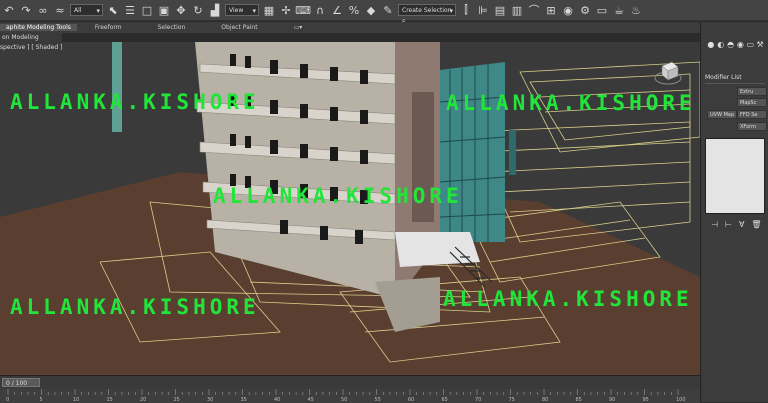 The height and width of the screenshot is (403, 768). Describe the element at coordinates (143, 400) in the screenshot. I see `timeline-tick-label: 20` at that location.